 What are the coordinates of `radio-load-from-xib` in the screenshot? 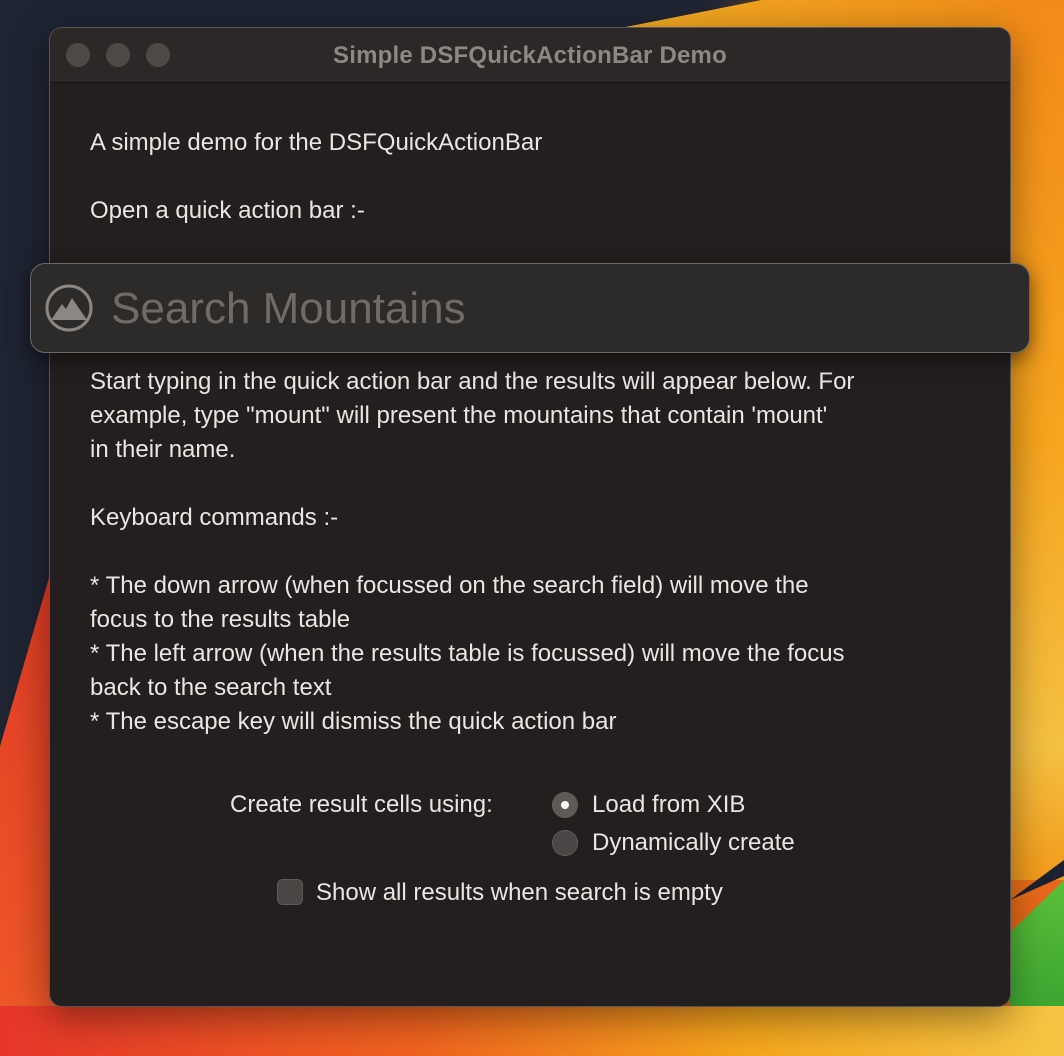 It's located at (565, 805).